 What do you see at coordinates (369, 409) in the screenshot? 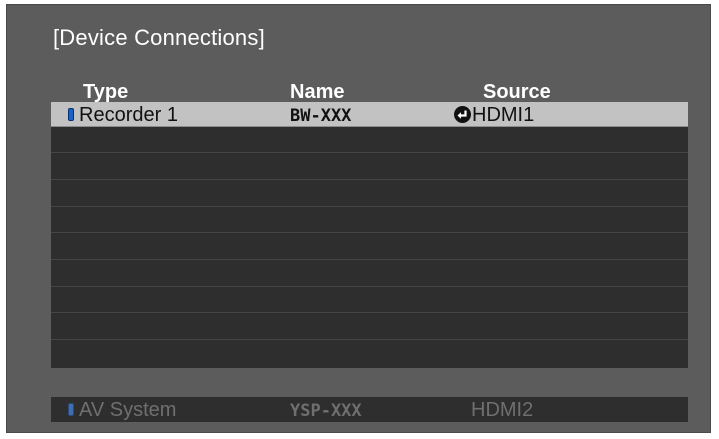
I see `device-row-av-system: AV System YSP-XXX HDMI2` at bounding box center [369, 409].